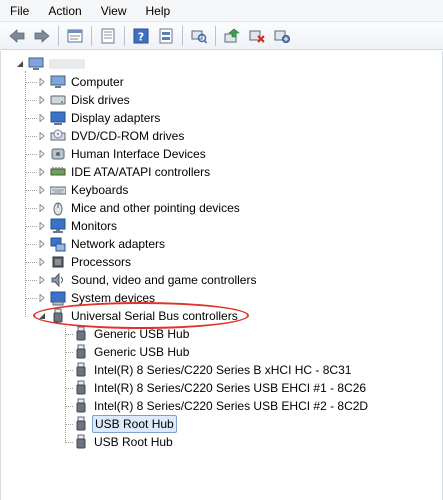  What do you see at coordinates (138, 154) in the screenshot?
I see `tree-category-label: Human Interface Devices` at bounding box center [138, 154].